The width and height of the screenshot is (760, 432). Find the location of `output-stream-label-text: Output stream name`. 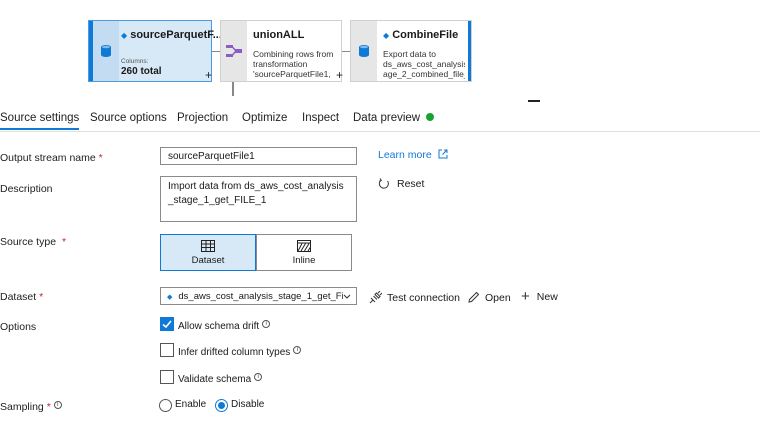

output-stream-label-text: Output stream name is located at coordinates (48, 158).